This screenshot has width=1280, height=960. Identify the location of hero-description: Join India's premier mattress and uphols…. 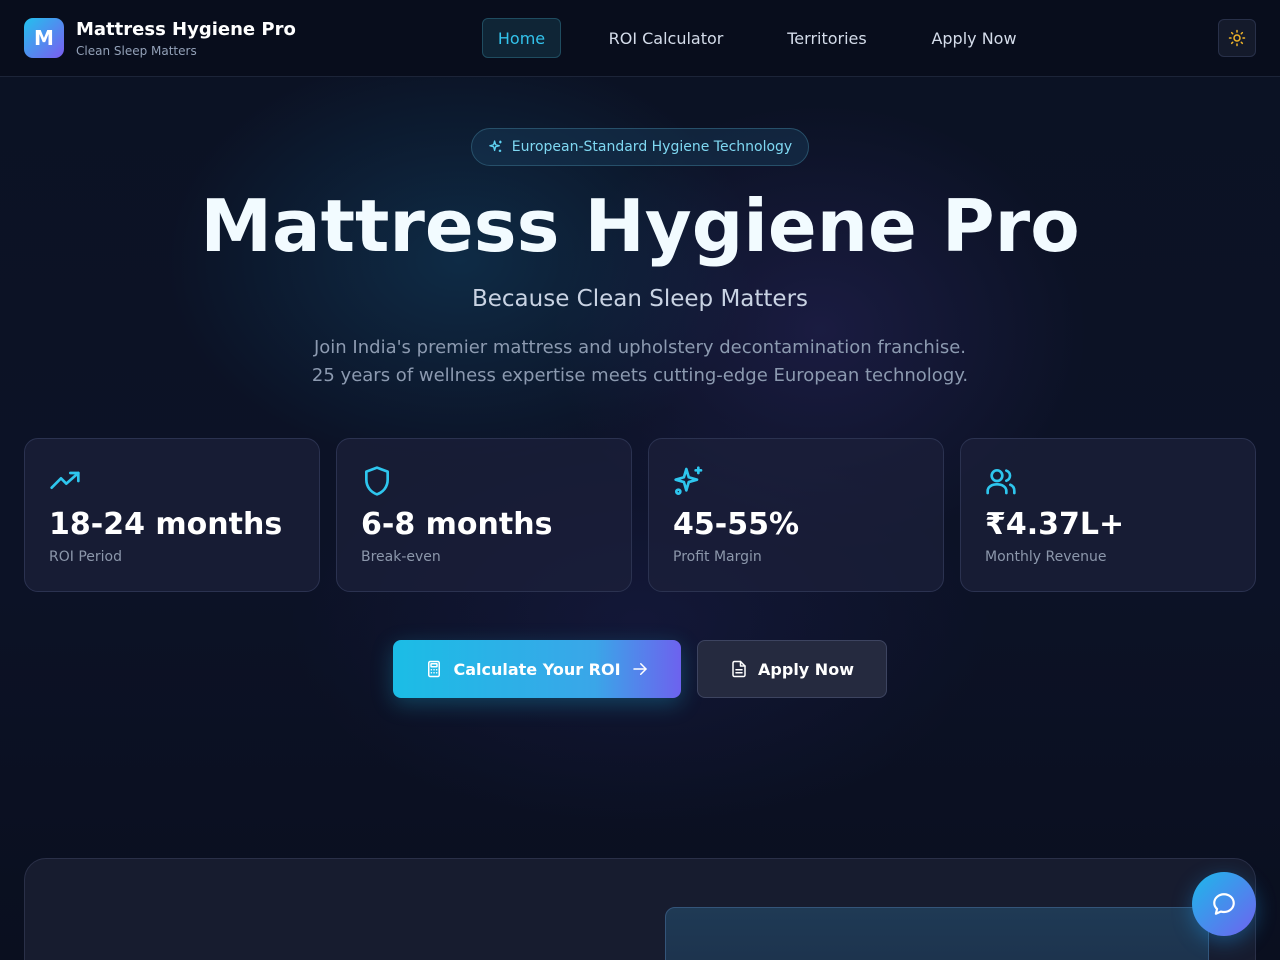
(640, 362).